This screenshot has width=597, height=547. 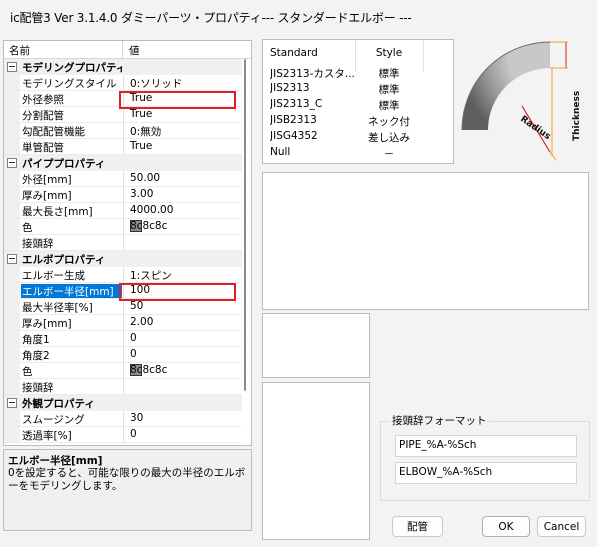 I want to click on standard-row: JISB2313 ネック付, so click(x=358, y=121).